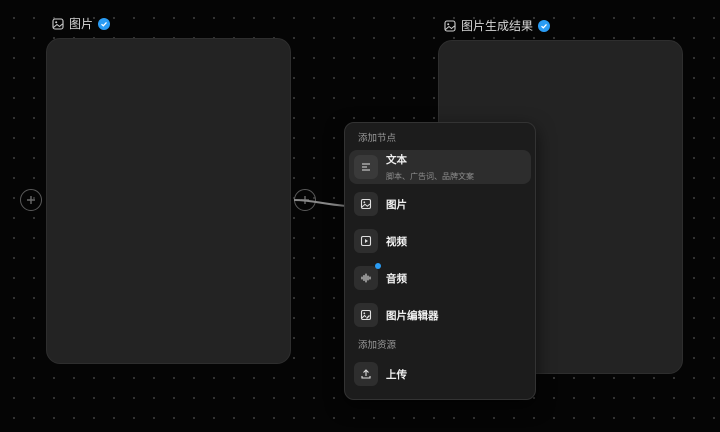 The height and width of the screenshot is (432, 720). What do you see at coordinates (440, 278) in the screenshot?
I see `menu-item-audio: 音频` at bounding box center [440, 278].